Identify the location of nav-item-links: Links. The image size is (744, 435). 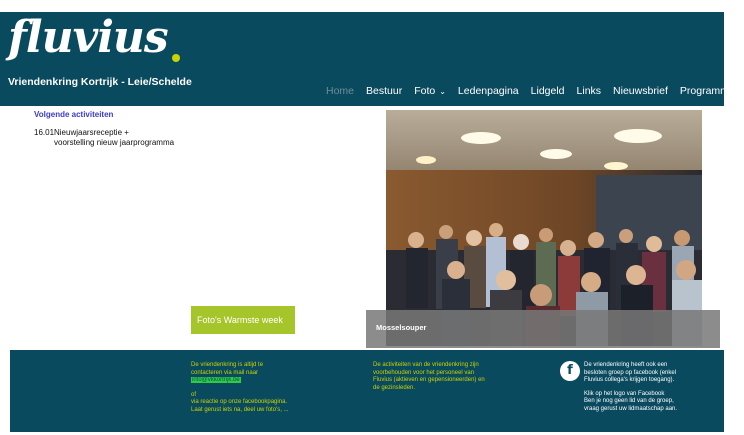
(589, 91).